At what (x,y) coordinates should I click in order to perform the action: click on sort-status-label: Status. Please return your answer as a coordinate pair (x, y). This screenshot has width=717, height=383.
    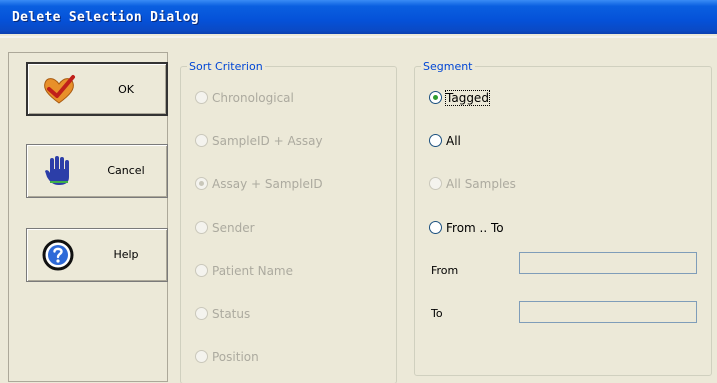
    Looking at the image, I should click on (231, 314).